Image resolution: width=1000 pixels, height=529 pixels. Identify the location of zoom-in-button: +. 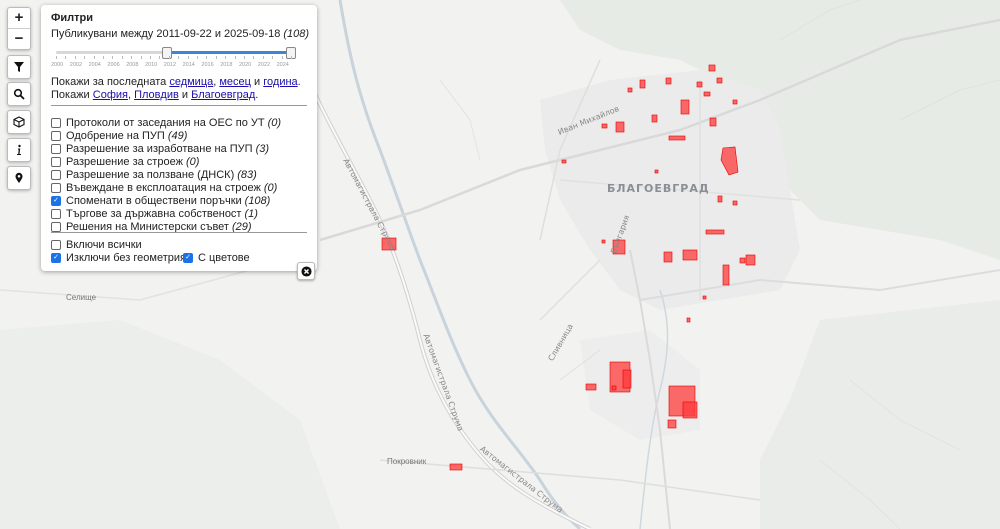
(19, 18).